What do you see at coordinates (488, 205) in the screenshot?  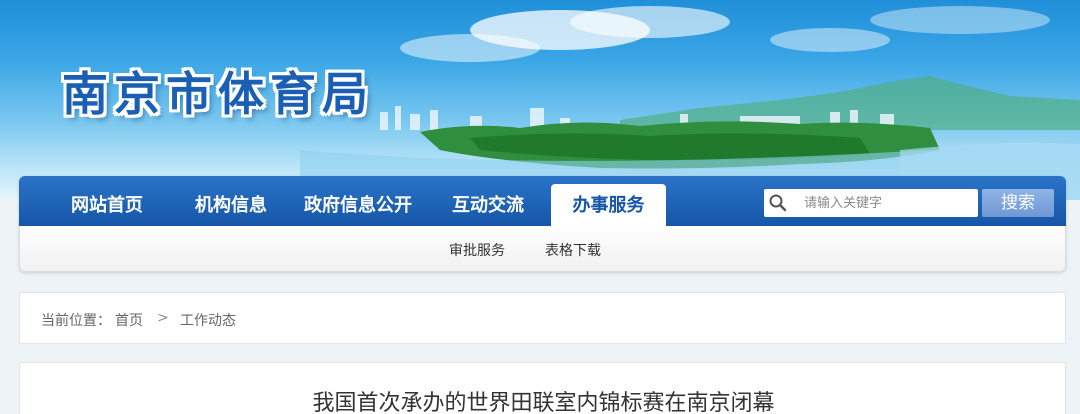 I see `nav-item-interaction: 互动交流` at bounding box center [488, 205].